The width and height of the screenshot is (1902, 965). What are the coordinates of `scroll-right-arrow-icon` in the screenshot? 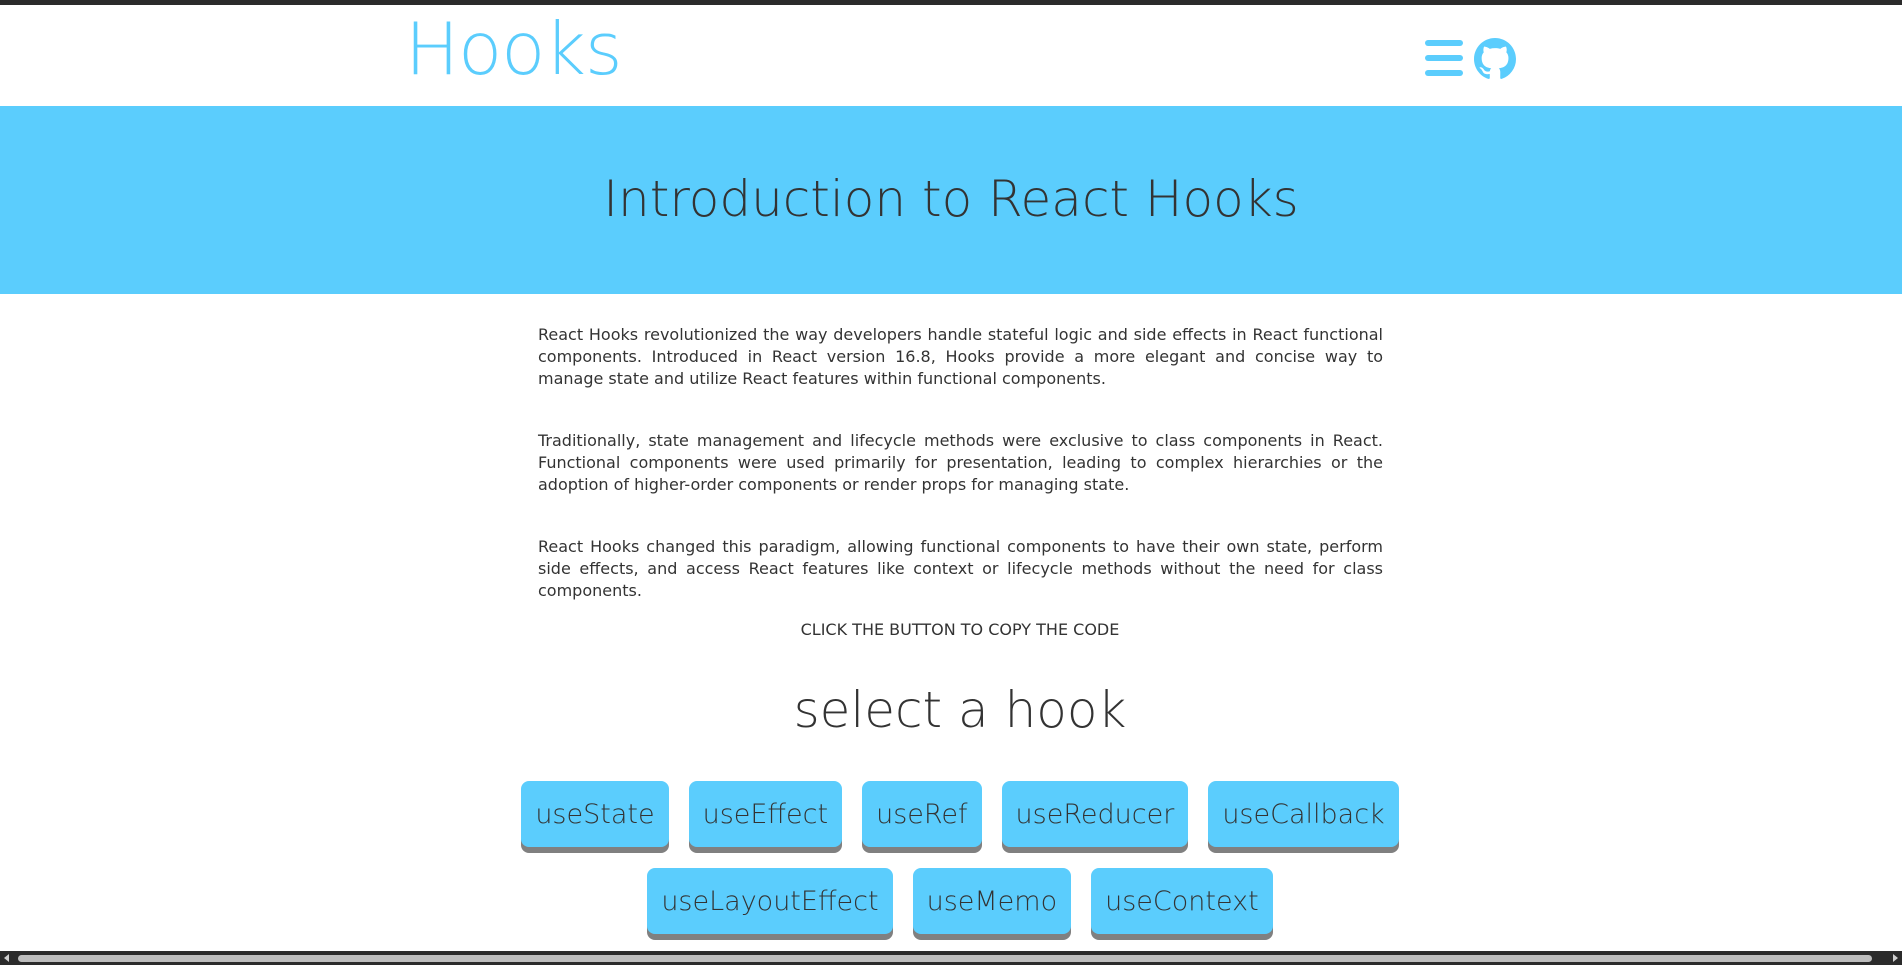 It's located at (1895, 958).